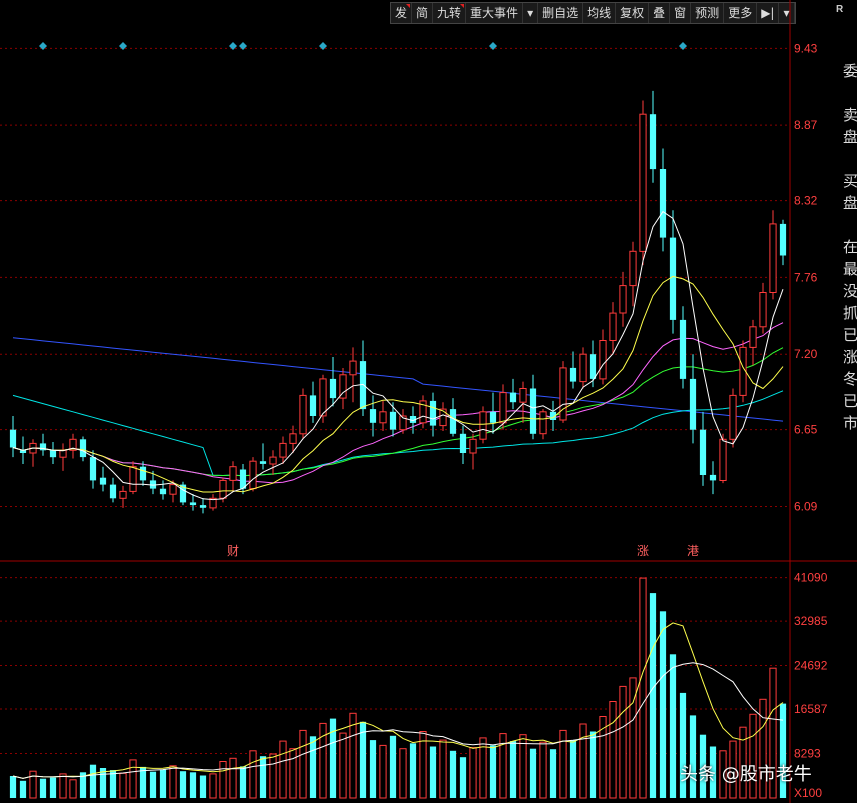  What do you see at coordinates (850, 291) in the screenshot?
I see `side-panel-char: 没` at bounding box center [850, 291].